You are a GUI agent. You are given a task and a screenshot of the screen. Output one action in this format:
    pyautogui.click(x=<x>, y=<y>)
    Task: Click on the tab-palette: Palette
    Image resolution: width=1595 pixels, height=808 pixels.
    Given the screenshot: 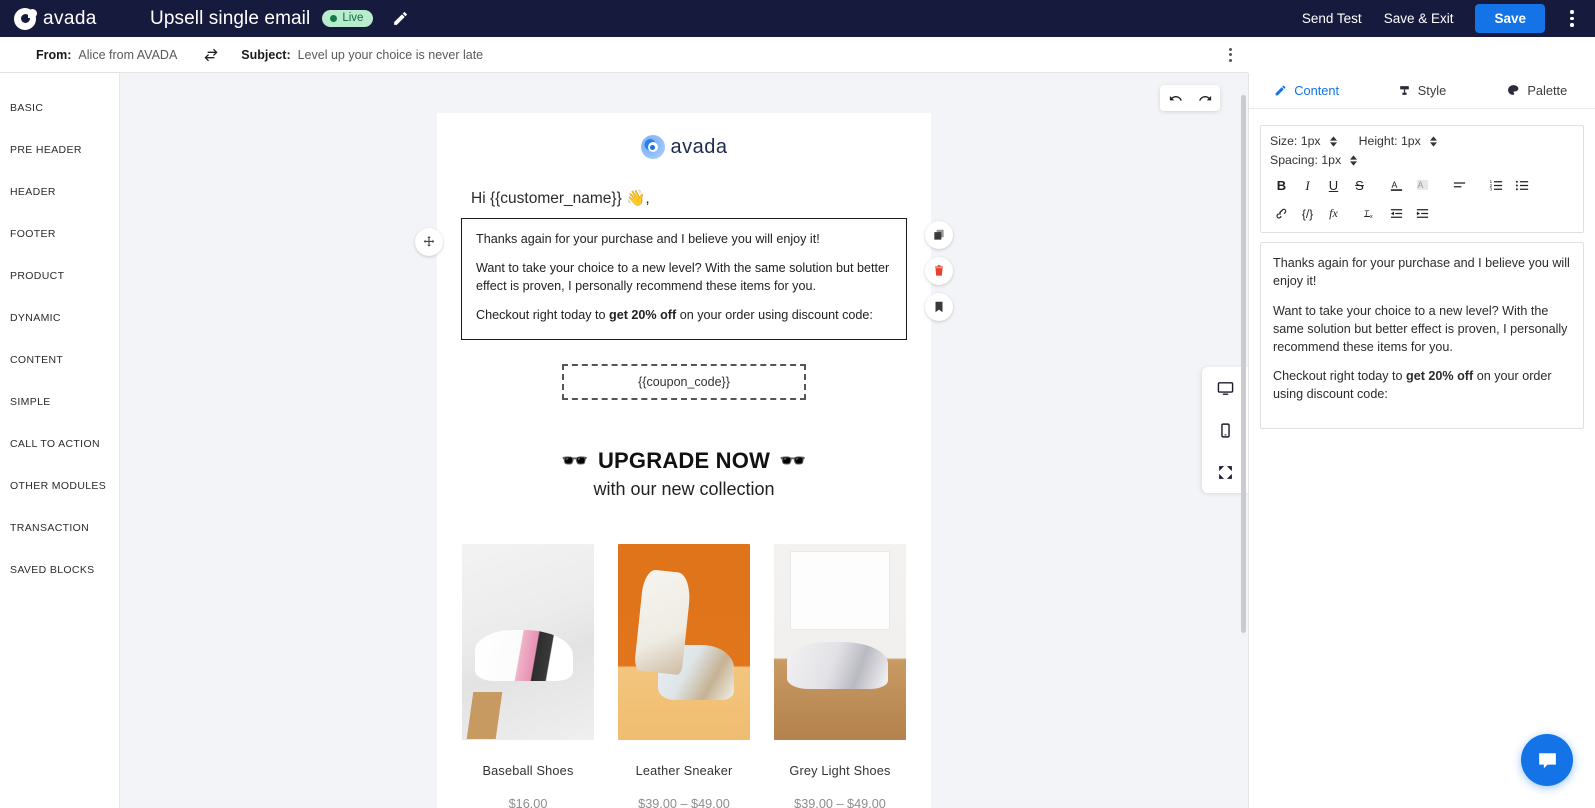 What is the action you would take?
    pyautogui.click(x=1537, y=90)
    